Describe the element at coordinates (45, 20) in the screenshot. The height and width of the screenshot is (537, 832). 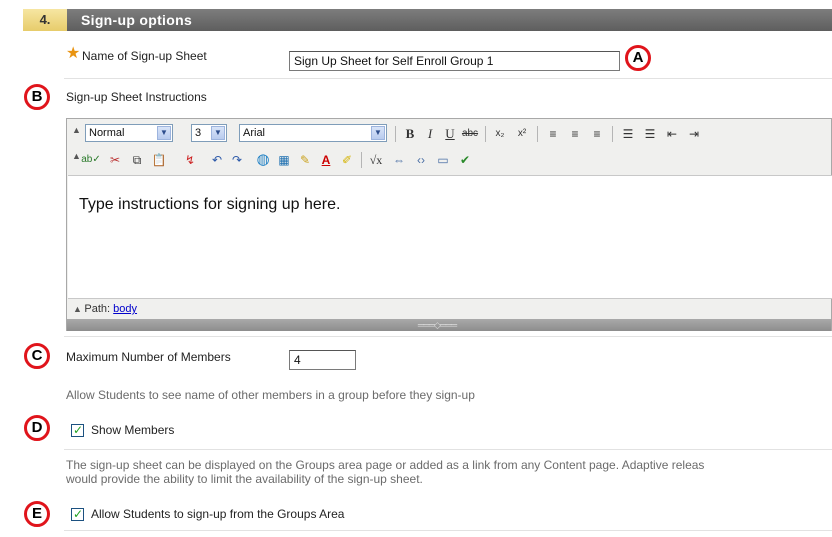
I see `section-number: 4.` at that location.